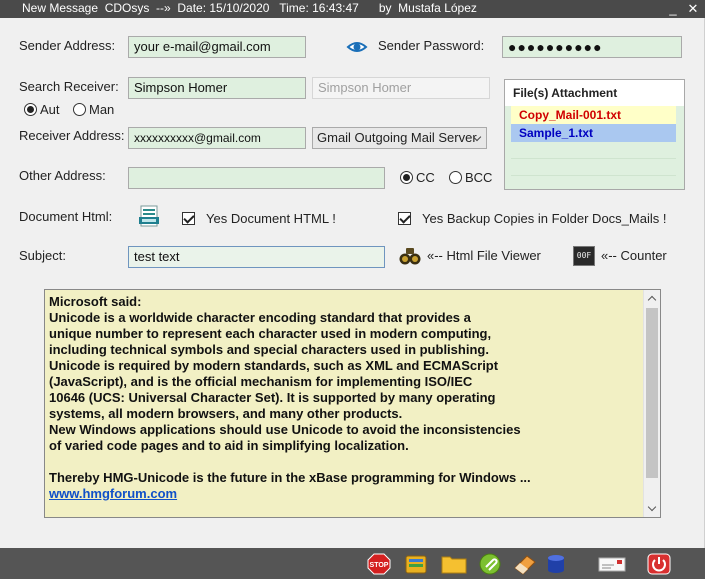 This screenshot has height=579, width=709. Describe the element at coordinates (188, 218) in the screenshot. I see `html-document-checkbox` at that location.